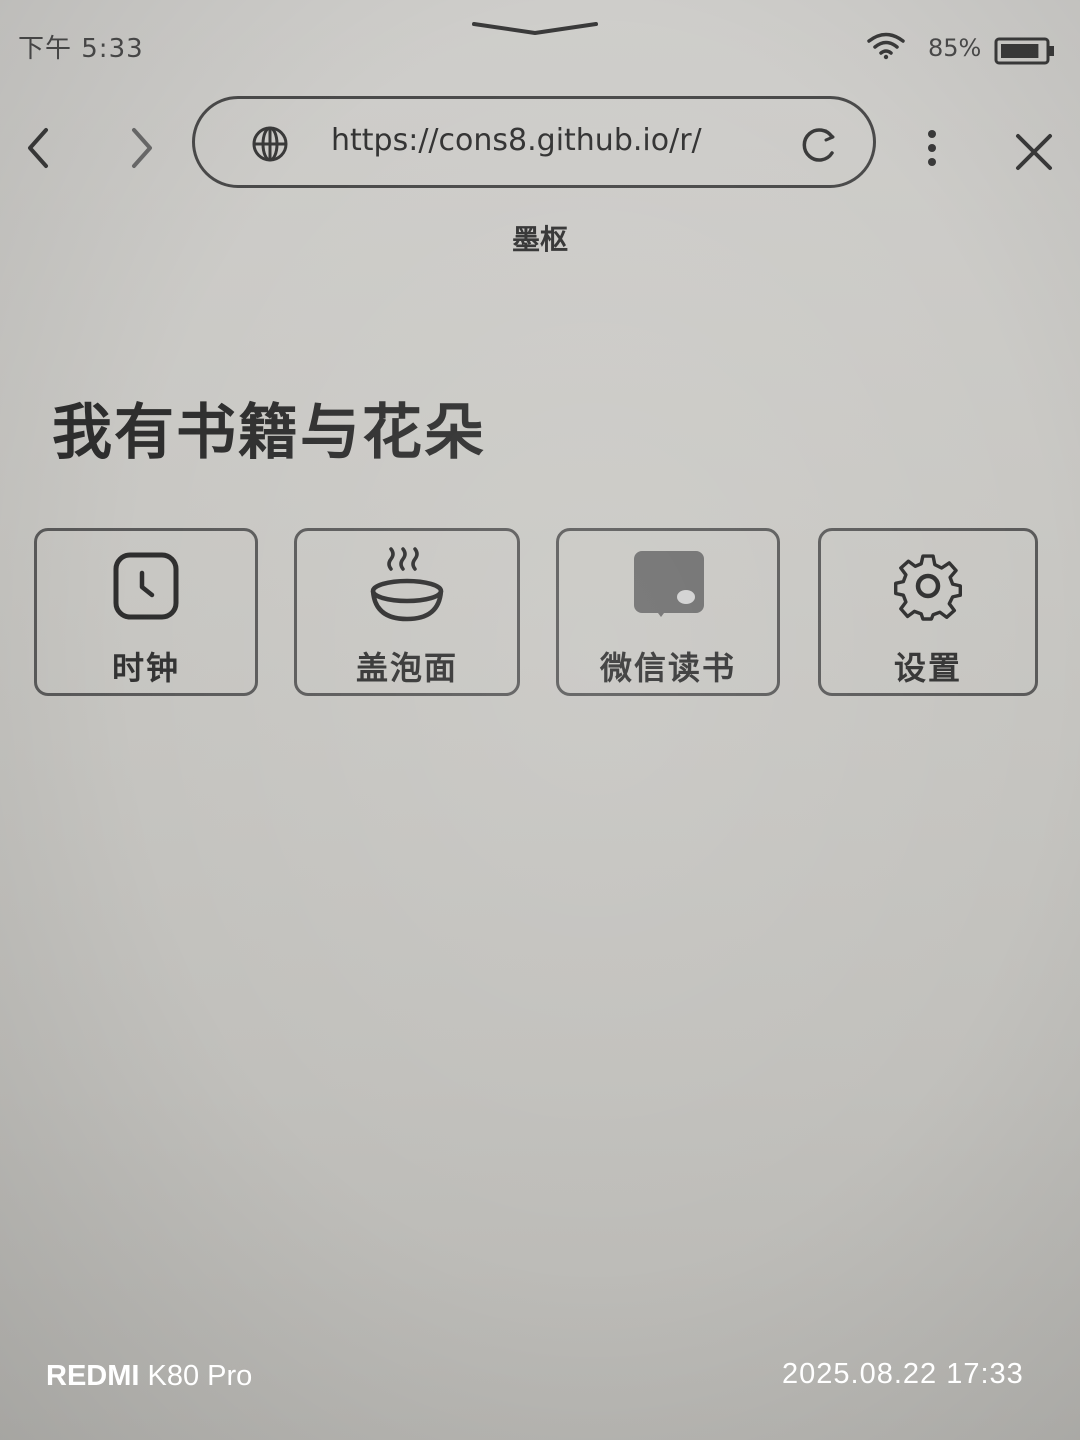 The image size is (1080, 1440). I want to click on camera-brand: REDMI, so click(93, 1376).